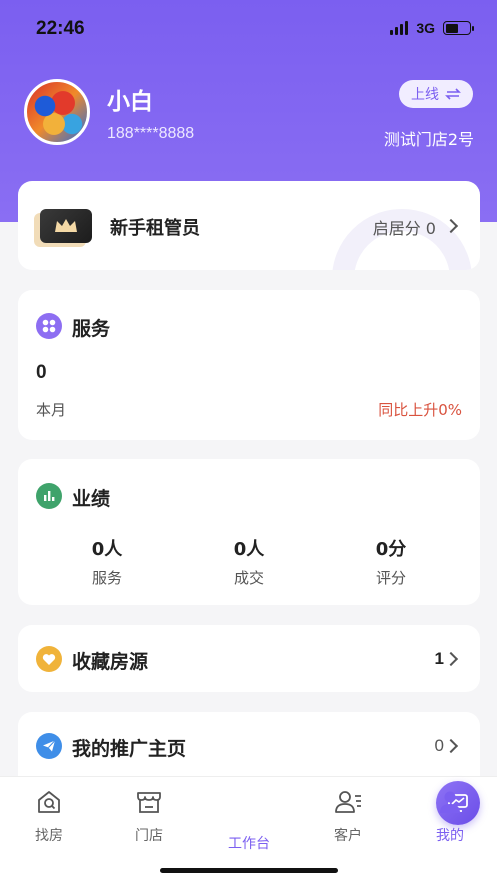  What do you see at coordinates (60, 28) in the screenshot?
I see `status-time: 22:46` at bounding box center [60, 28].